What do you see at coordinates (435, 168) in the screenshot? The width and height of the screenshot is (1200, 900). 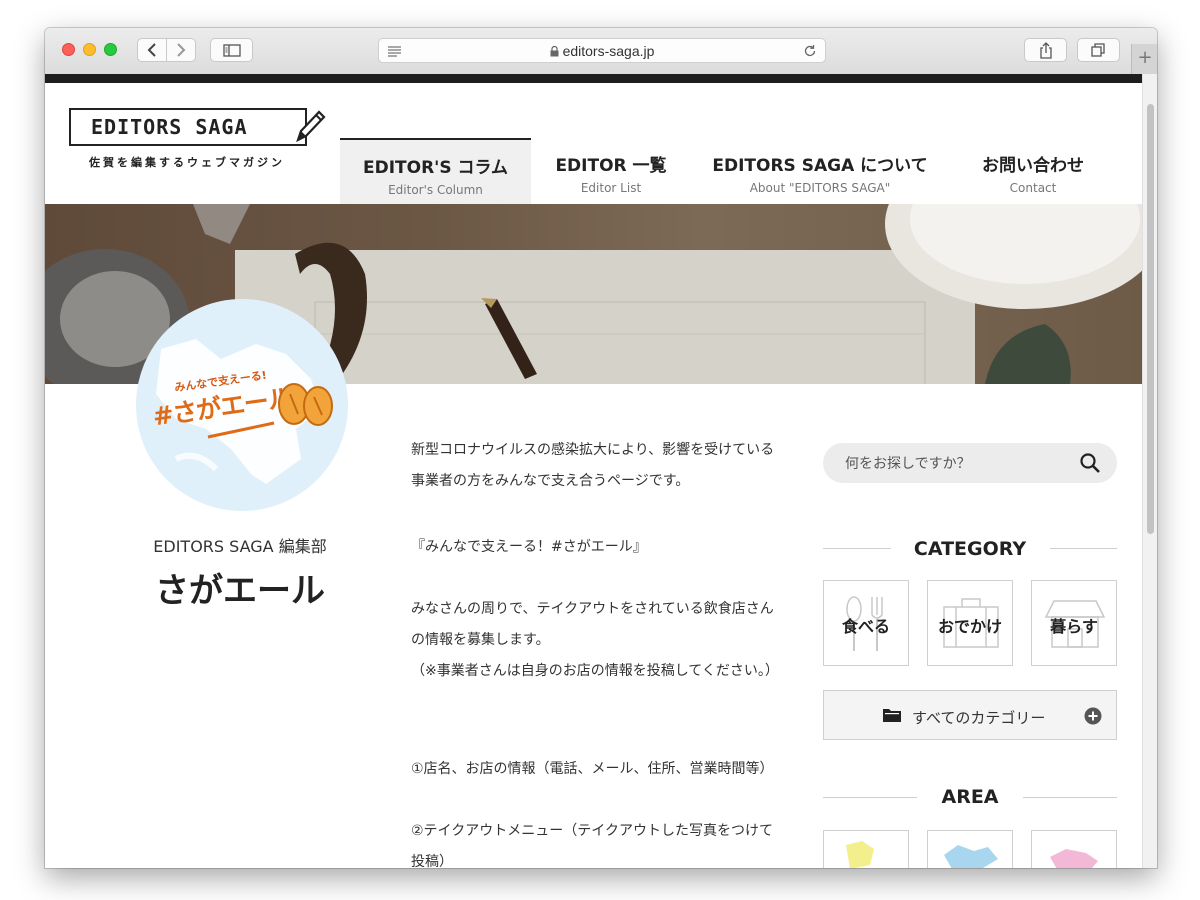 I see `nav-label: EDITOR'S コラム` at bounding box center [435, 168].